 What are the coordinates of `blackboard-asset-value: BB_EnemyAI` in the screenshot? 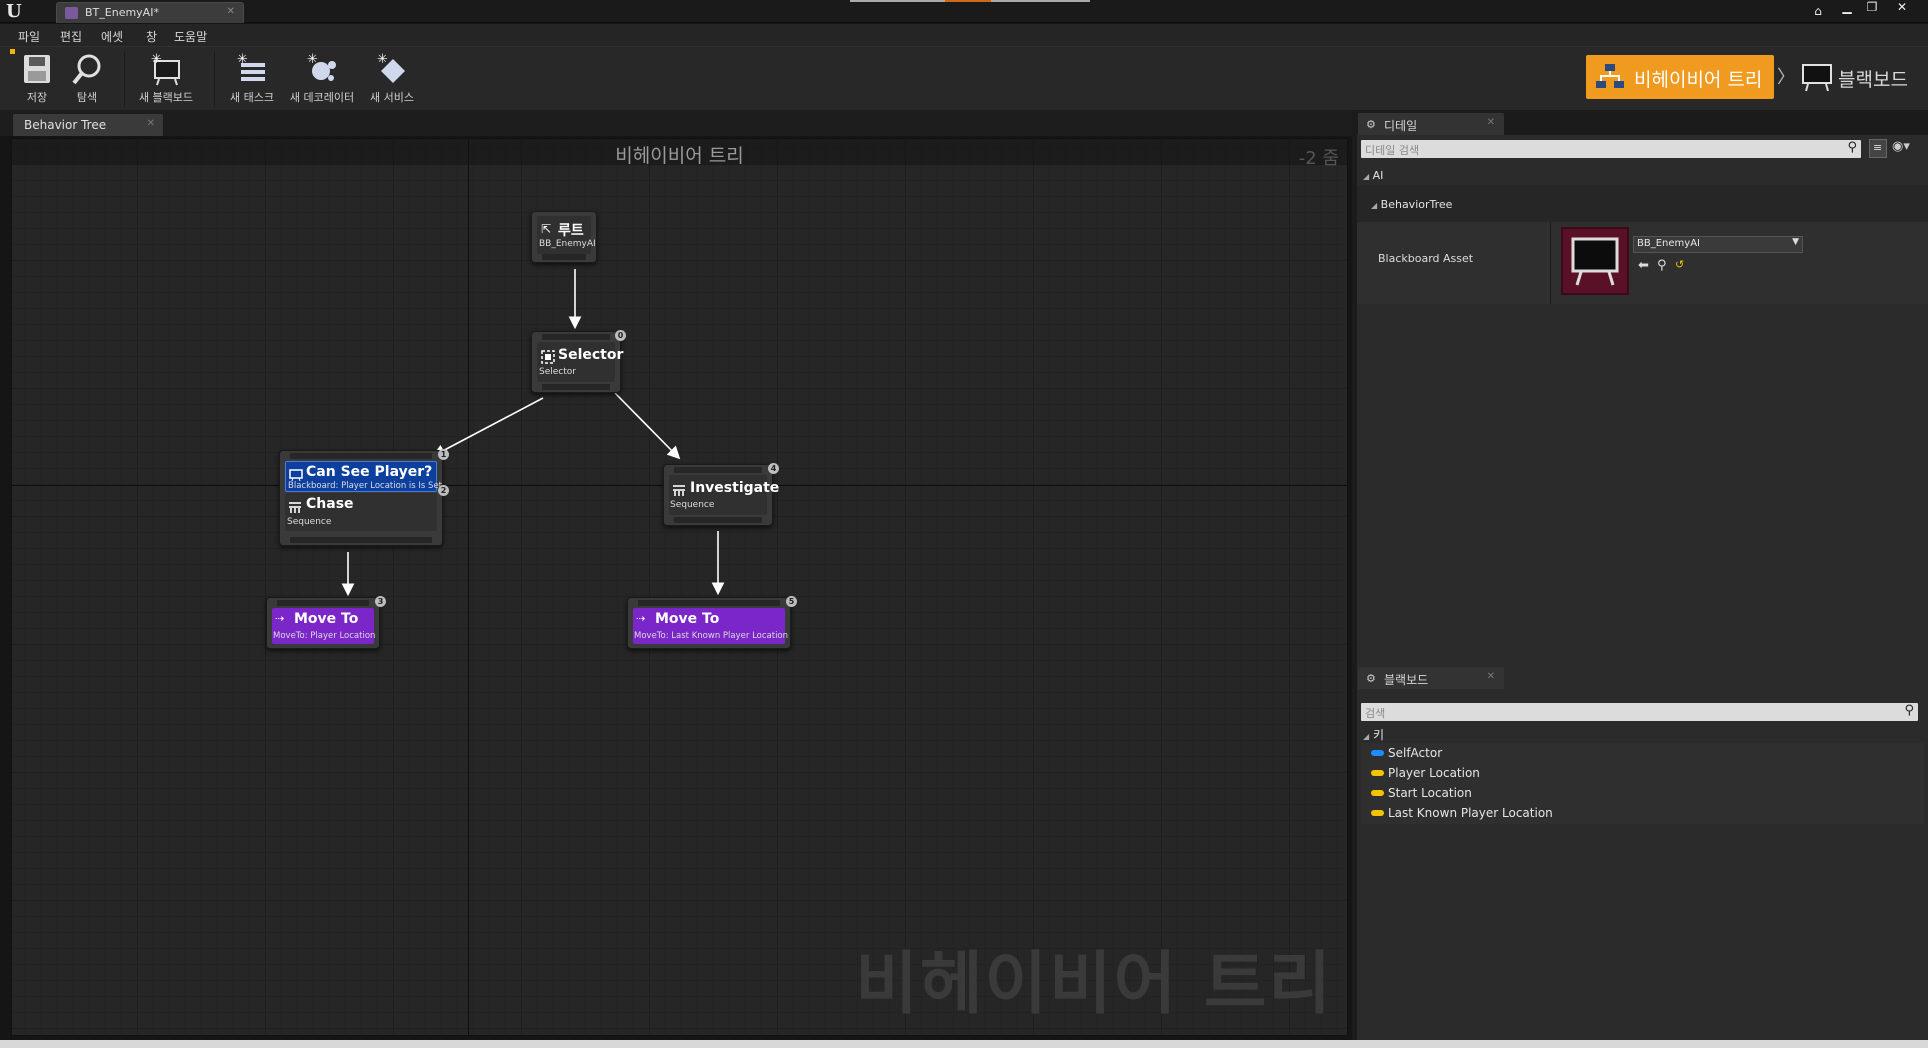 It's located at (1668, 243).